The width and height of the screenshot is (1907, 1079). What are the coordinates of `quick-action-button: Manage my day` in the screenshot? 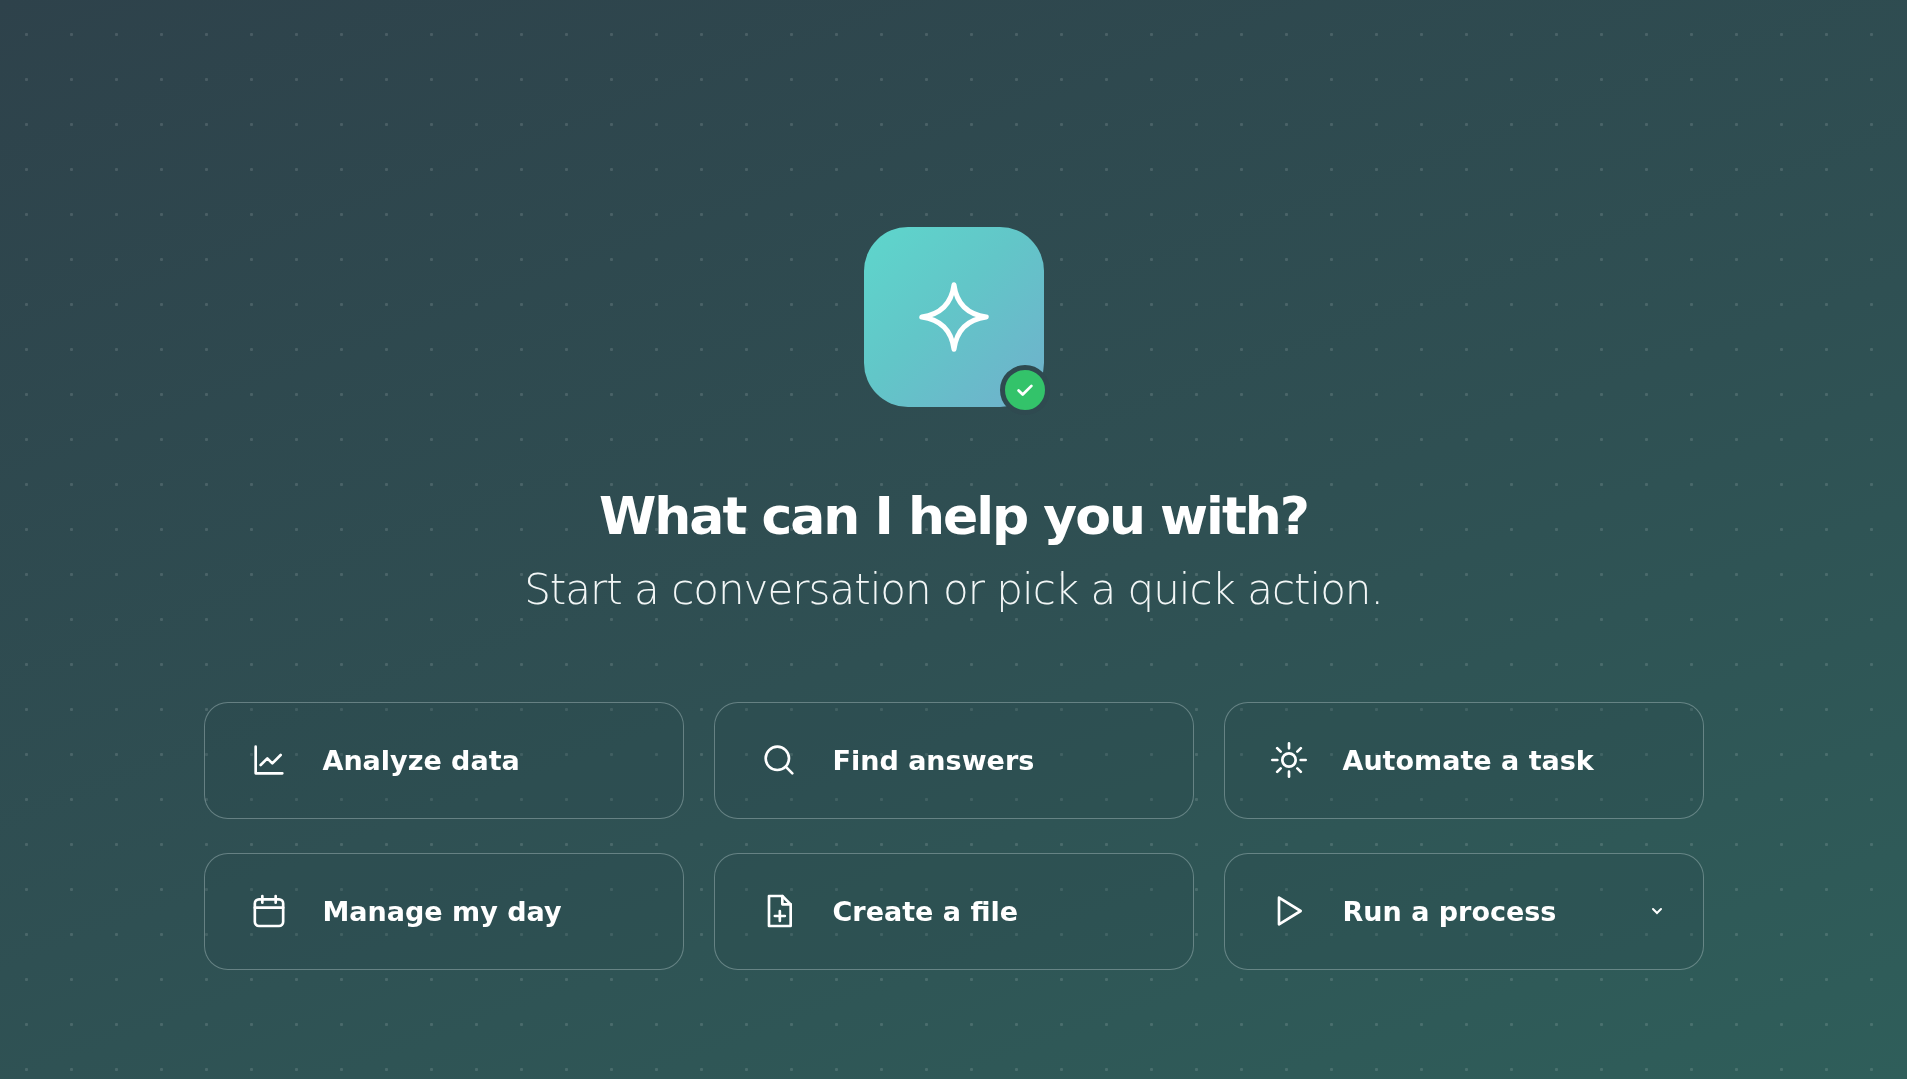 It's located at (443, 911).